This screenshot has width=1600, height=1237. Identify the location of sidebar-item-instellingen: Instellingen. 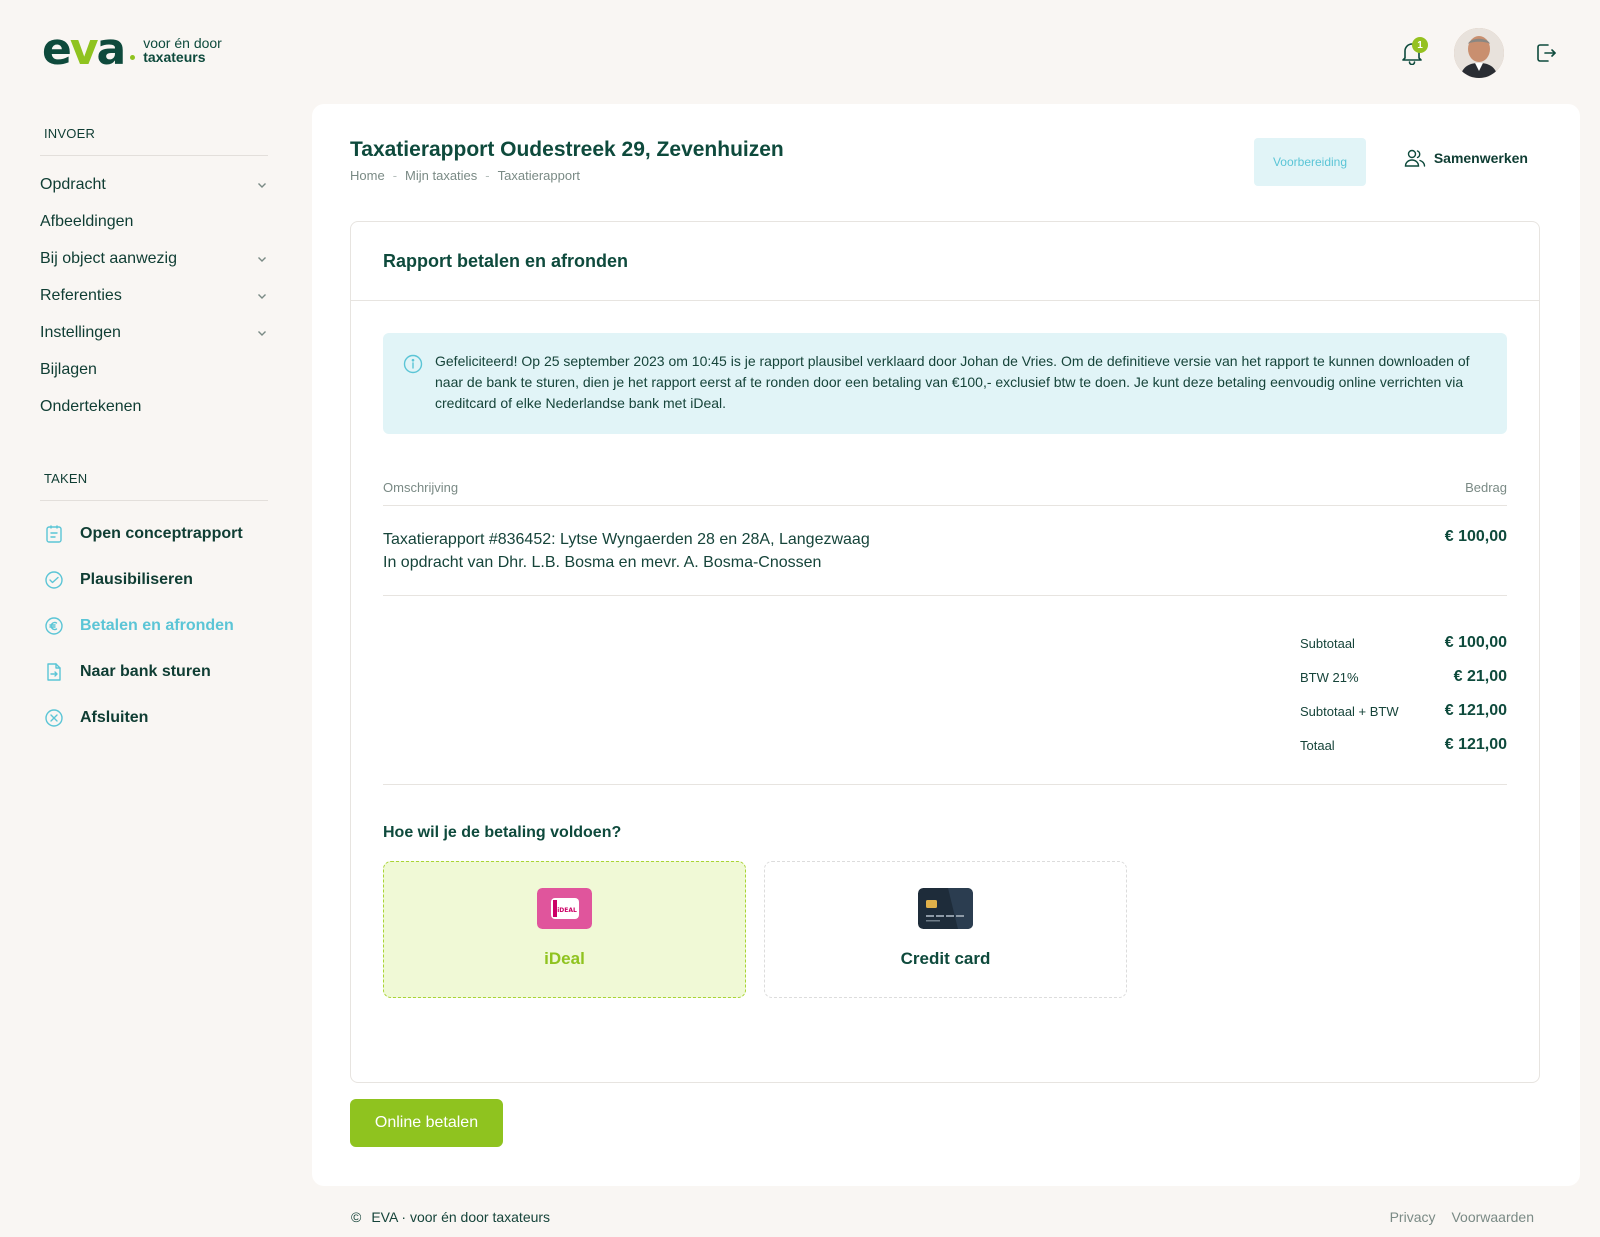
(154, 332).